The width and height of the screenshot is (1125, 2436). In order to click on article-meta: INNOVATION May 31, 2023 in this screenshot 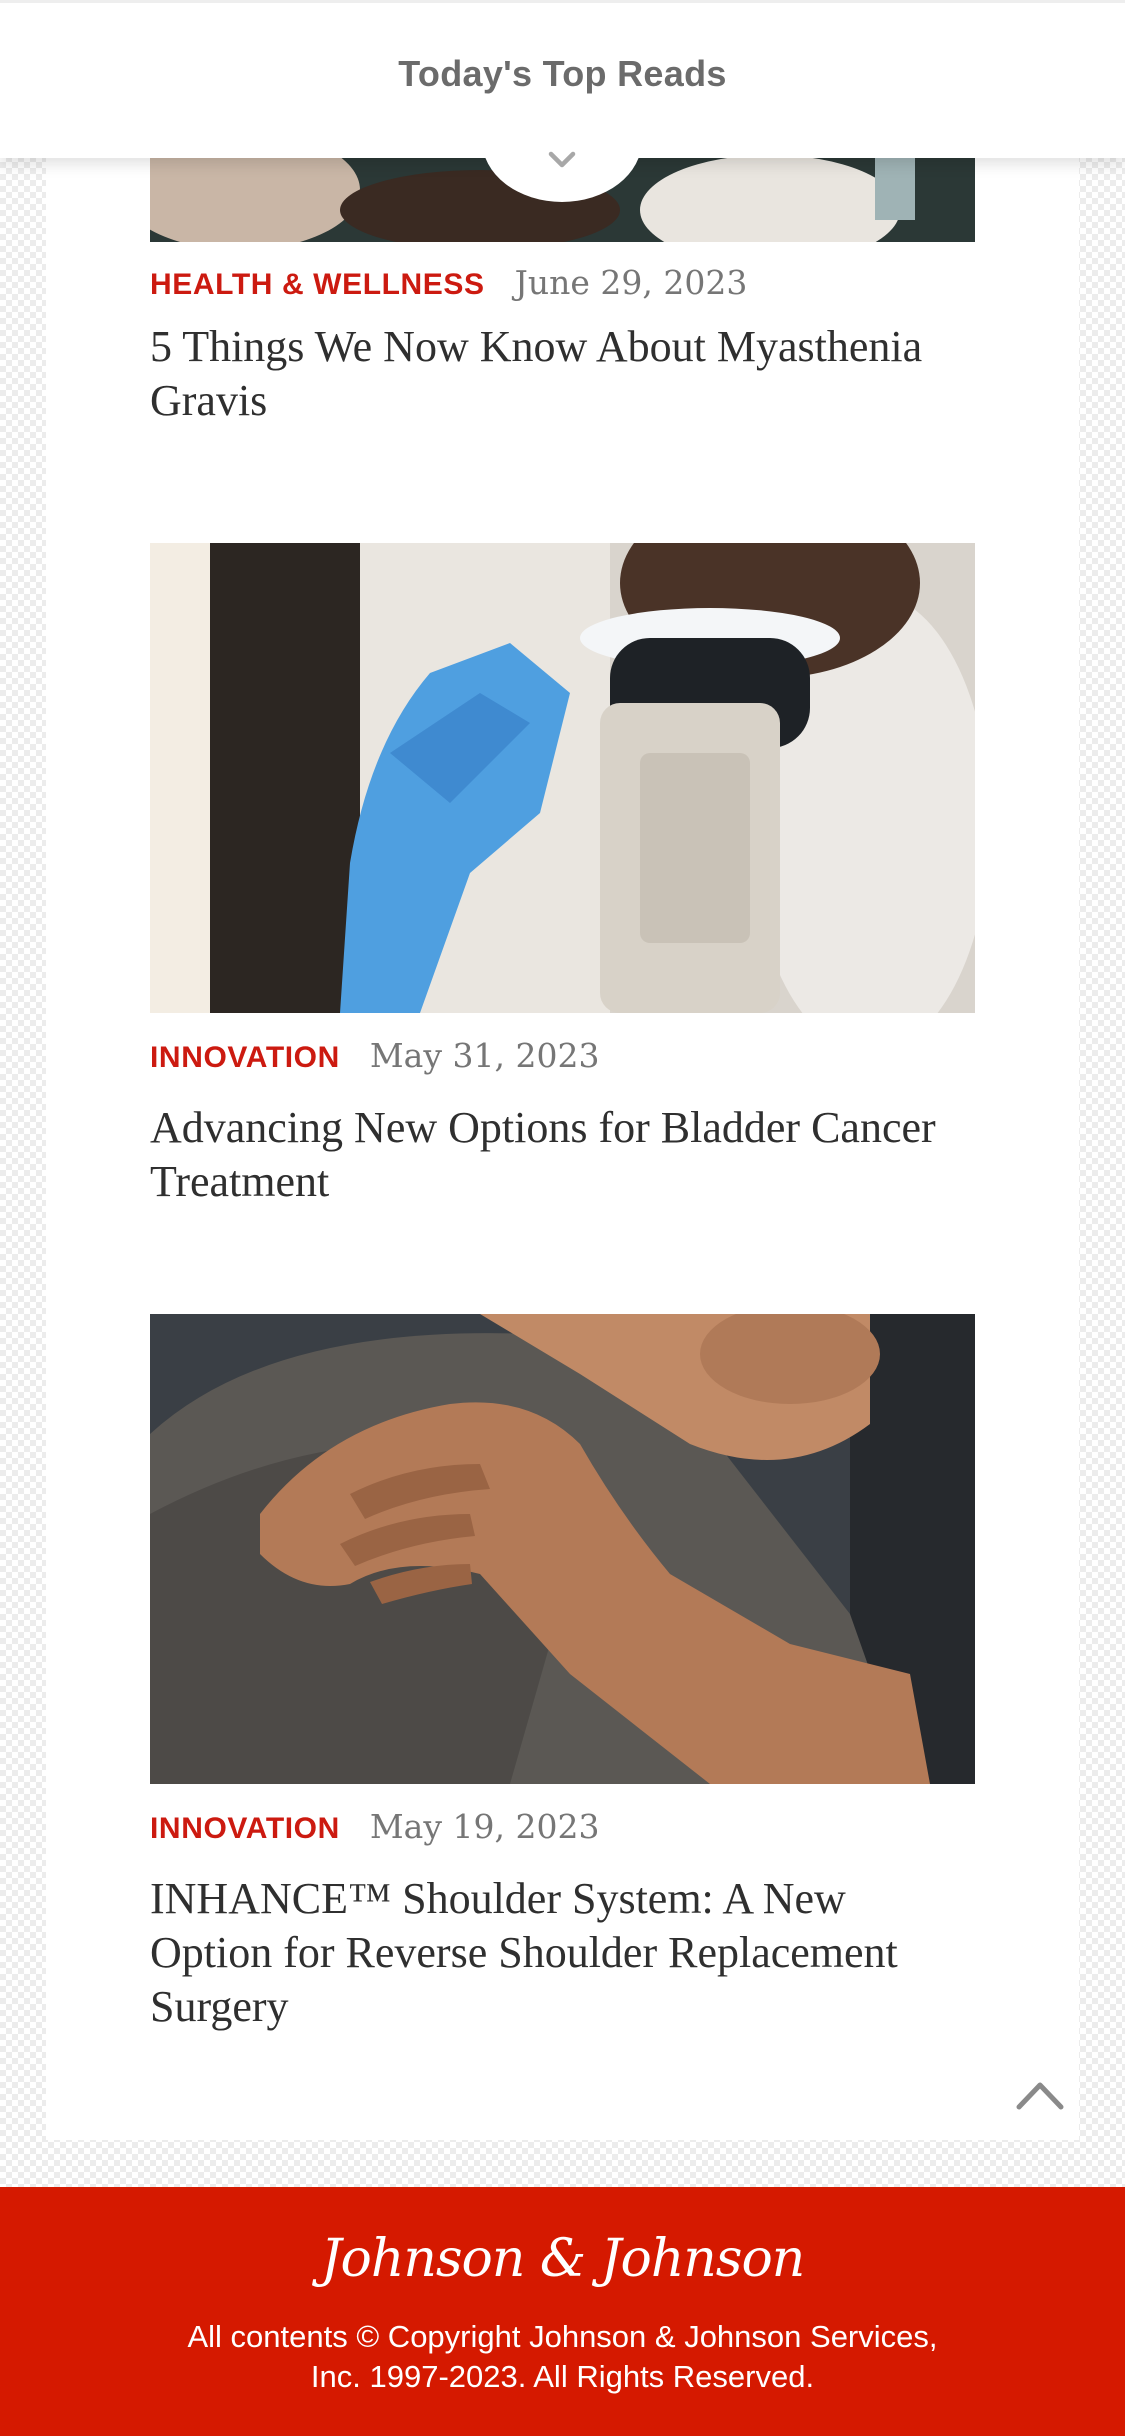, I will do `click(374, 1056)`.